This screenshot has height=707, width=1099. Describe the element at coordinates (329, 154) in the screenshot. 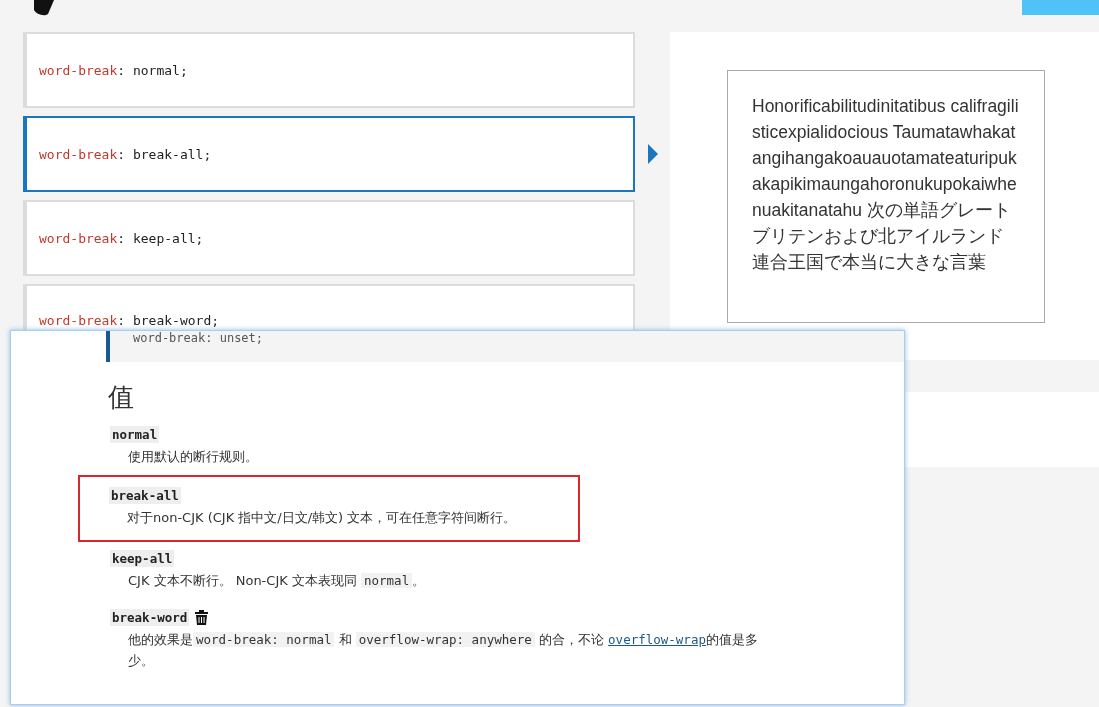

I see `option-choice: word-break: break-all;` at that location.